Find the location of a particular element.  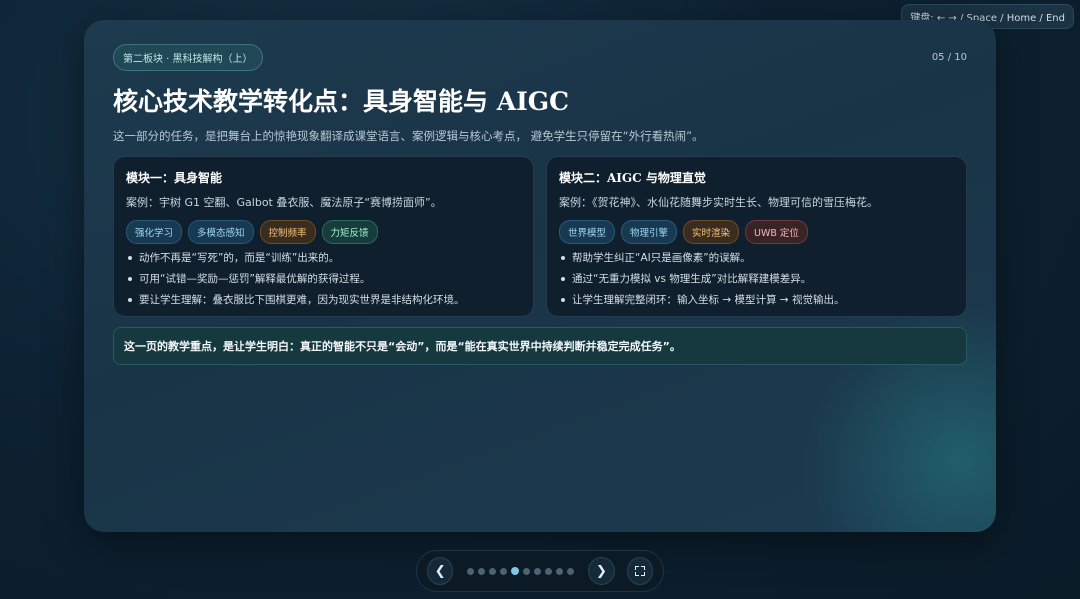

bullet-item: 要让学生理解：叠衣服比下围棋更难，因为现实世界是非结构化环境。 is located at coordinates (323, 300).